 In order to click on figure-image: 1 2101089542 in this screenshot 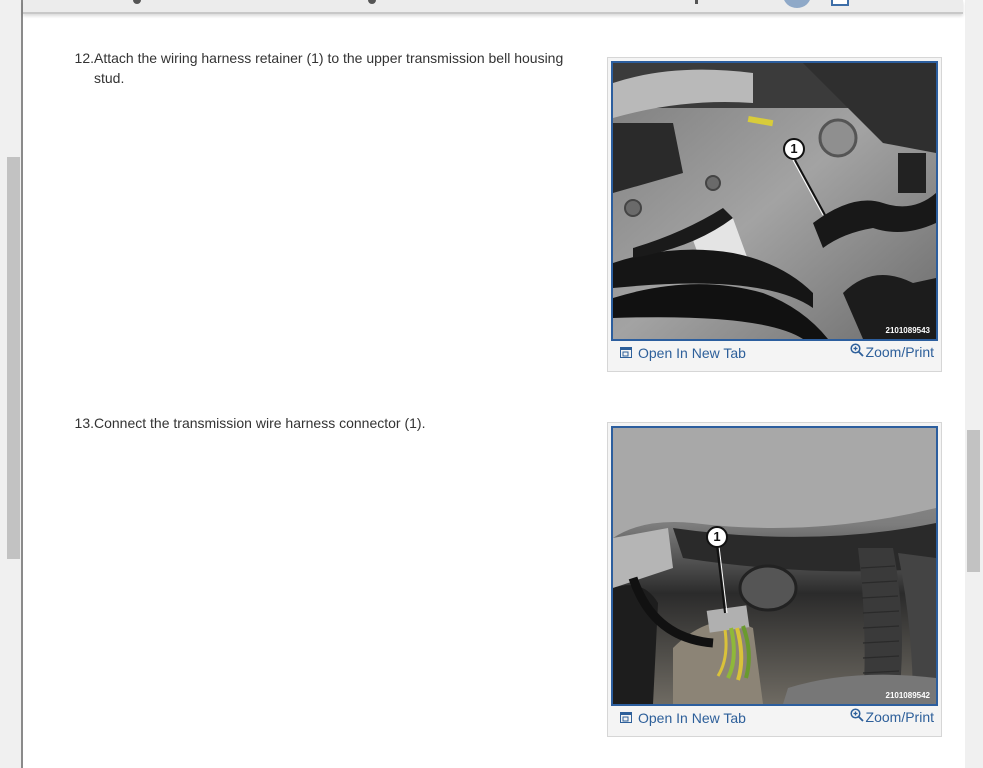, I will do `click(774, 566)`.